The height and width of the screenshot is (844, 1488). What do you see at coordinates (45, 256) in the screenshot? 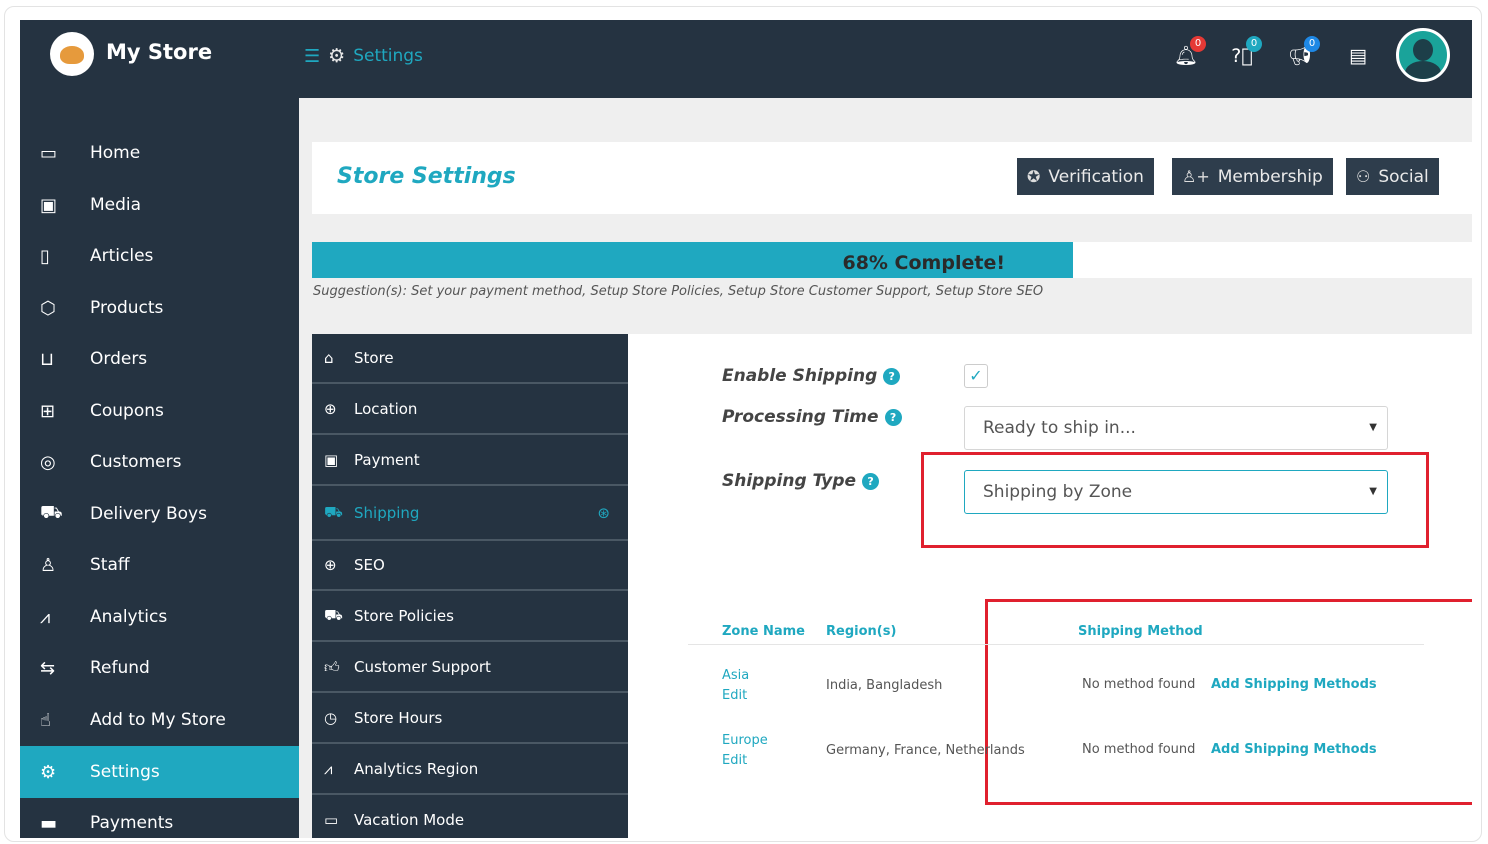
I see `file-icon: ▯` at bounding box center [45, 256].